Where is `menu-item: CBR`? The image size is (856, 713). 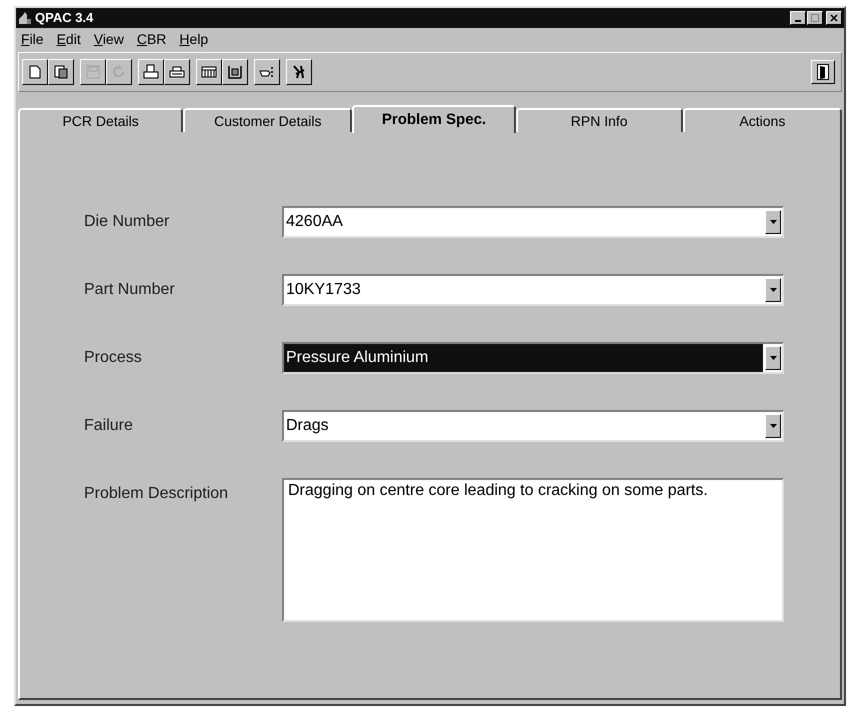 menu-item: CBR is located at coordinates (151, 39).